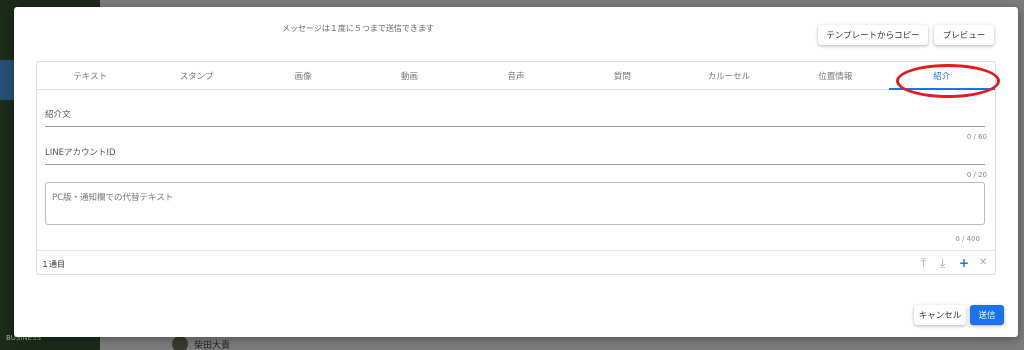  I want to click on tab-image: 画像, so click(303, 75).